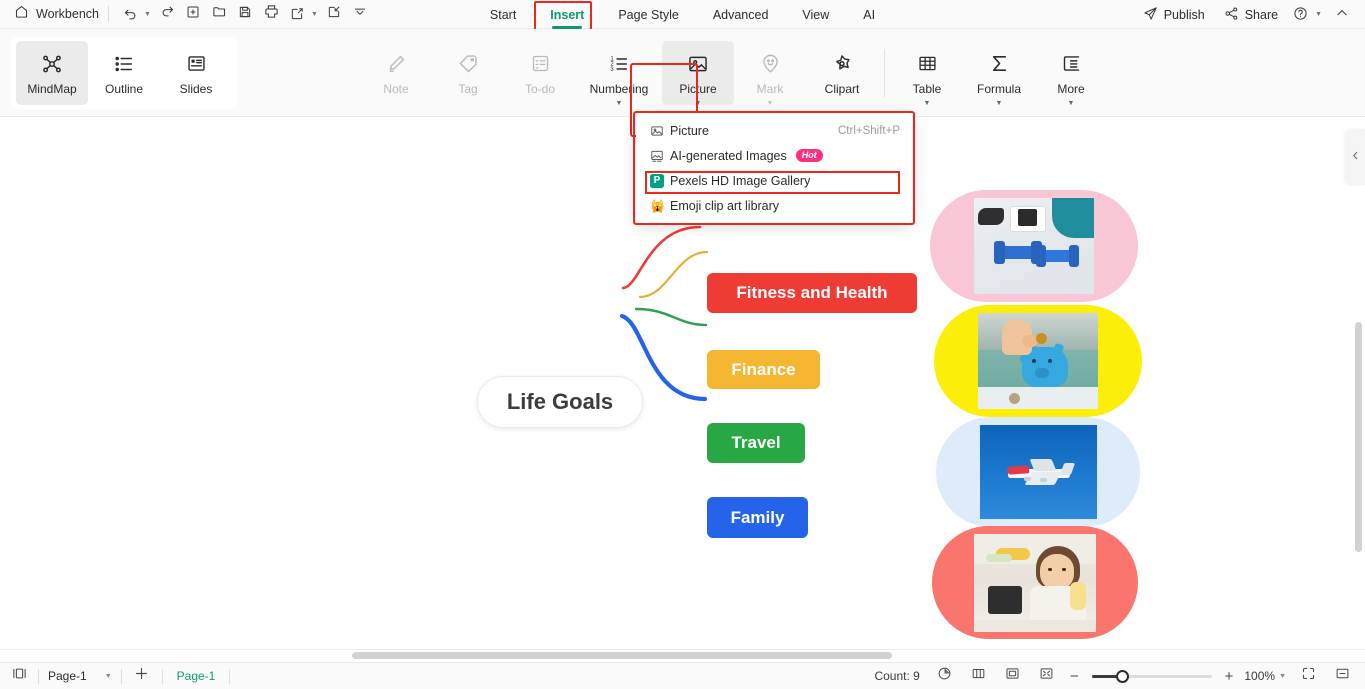 The width and height of the screenshot is (1365, 689). I want to click on outline-panel-toggle, so click(19, 676).